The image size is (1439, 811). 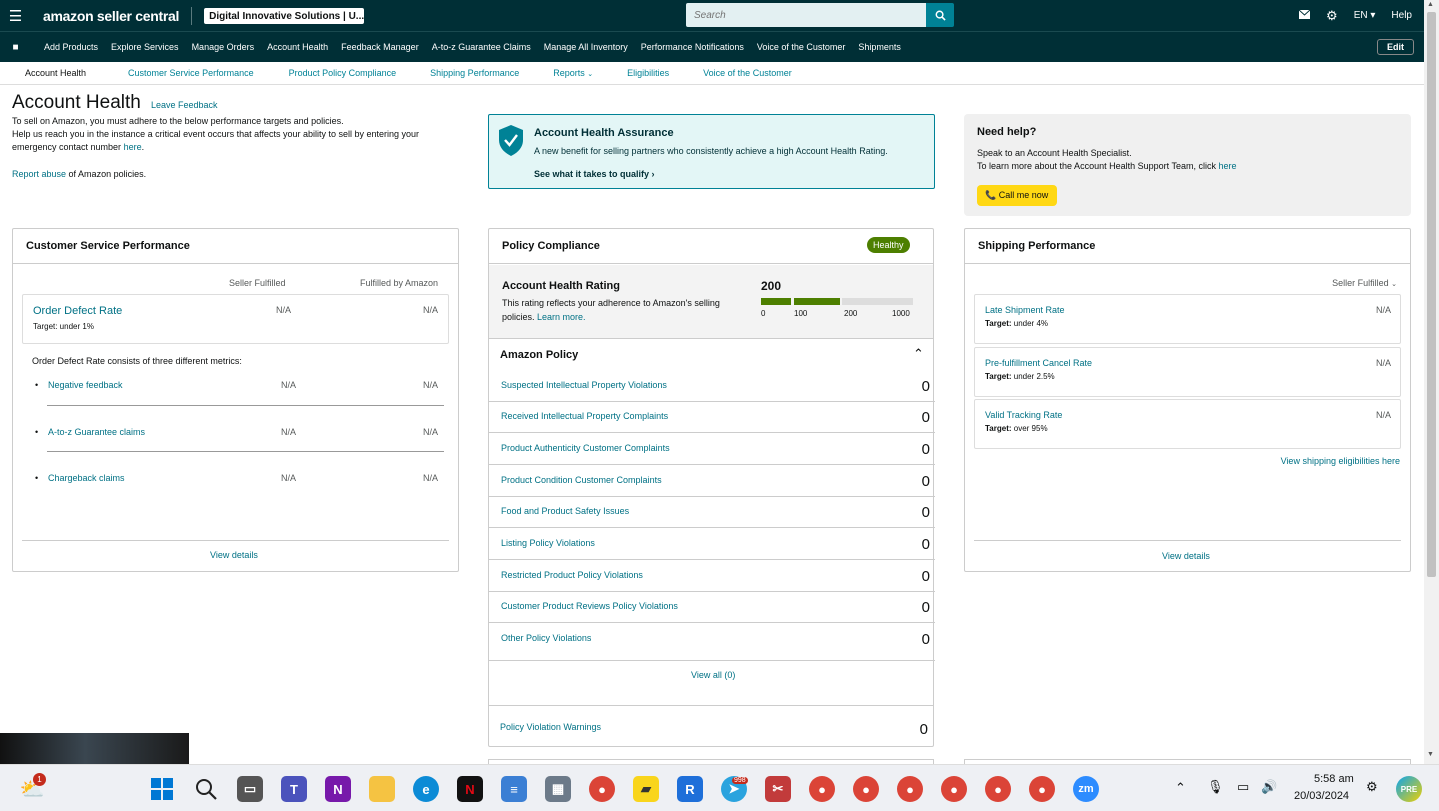 I want to click on shipping-eligibilities-link: View shipping eligibilities here, so click(x=1340, y=461).